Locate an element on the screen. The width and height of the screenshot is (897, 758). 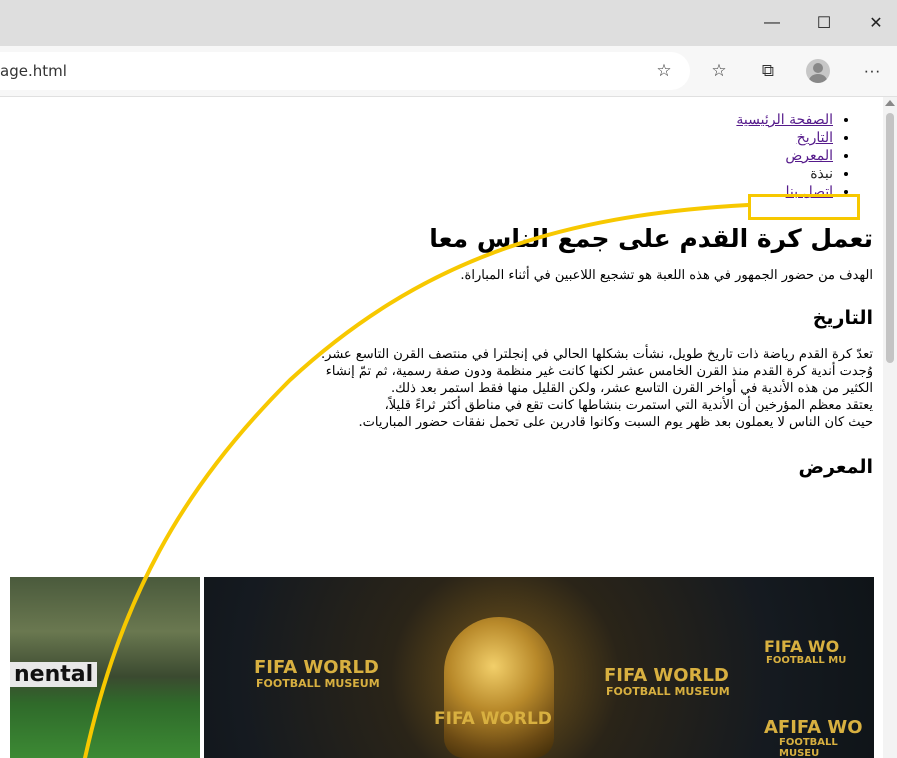
stadium-image-text: nental is located at coordinates (54, 674).